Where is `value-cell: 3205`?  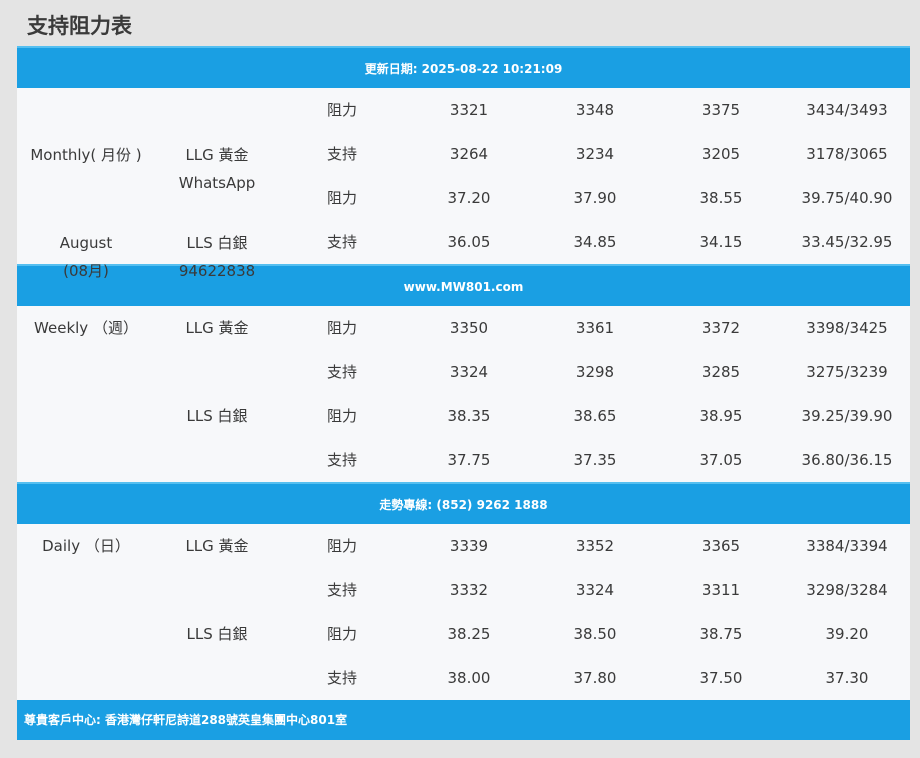 value-cell: 3205 is located at coordinates (721, 154).